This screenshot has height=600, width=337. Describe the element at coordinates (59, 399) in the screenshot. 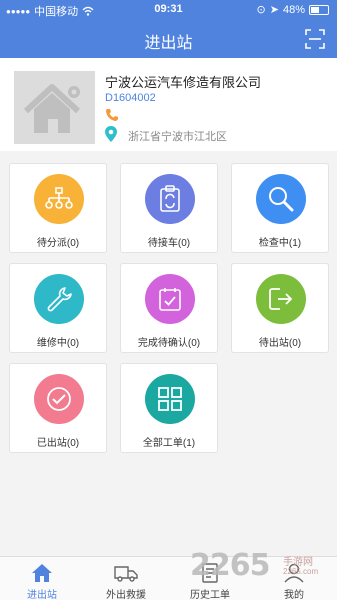

I see `check-circle-icon` at that location.